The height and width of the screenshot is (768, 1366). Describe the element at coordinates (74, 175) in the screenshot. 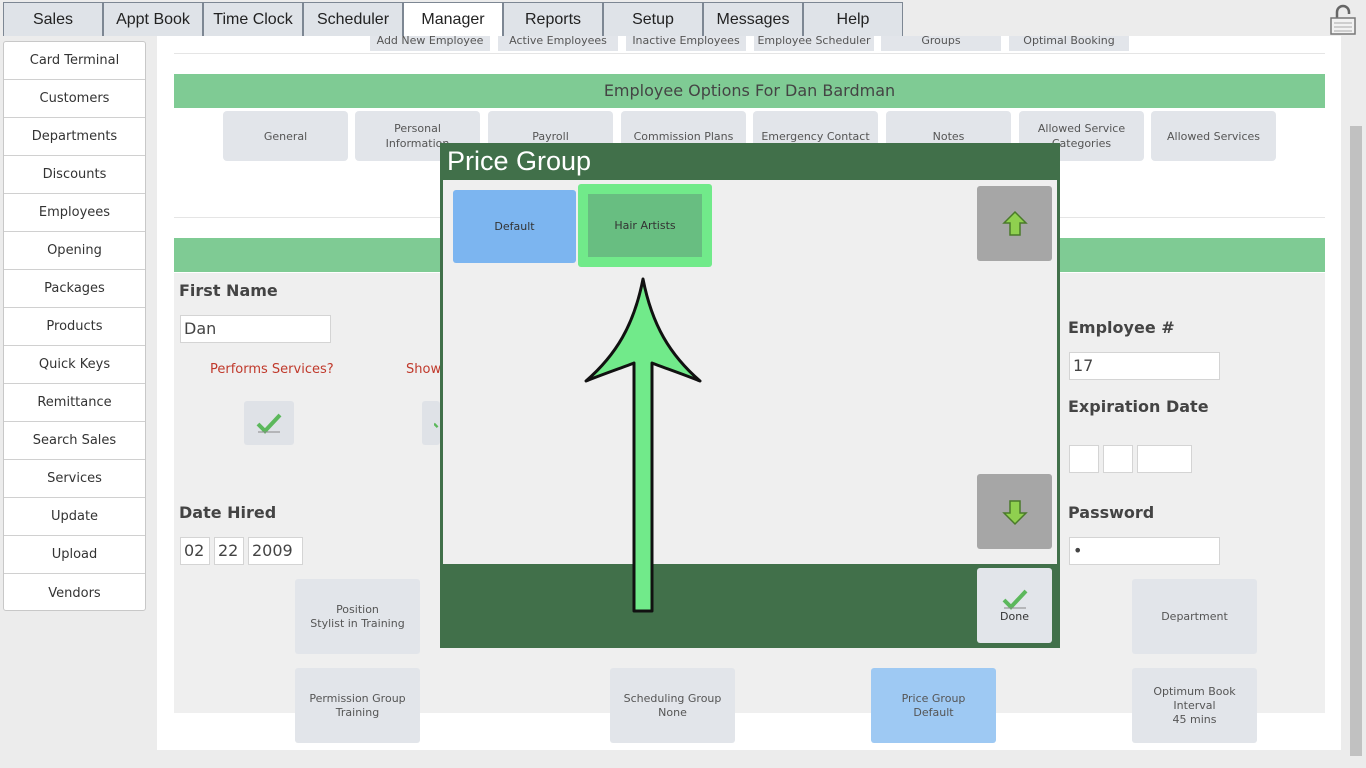

I see `sidebar-item-discounts: Discounts` at that location.